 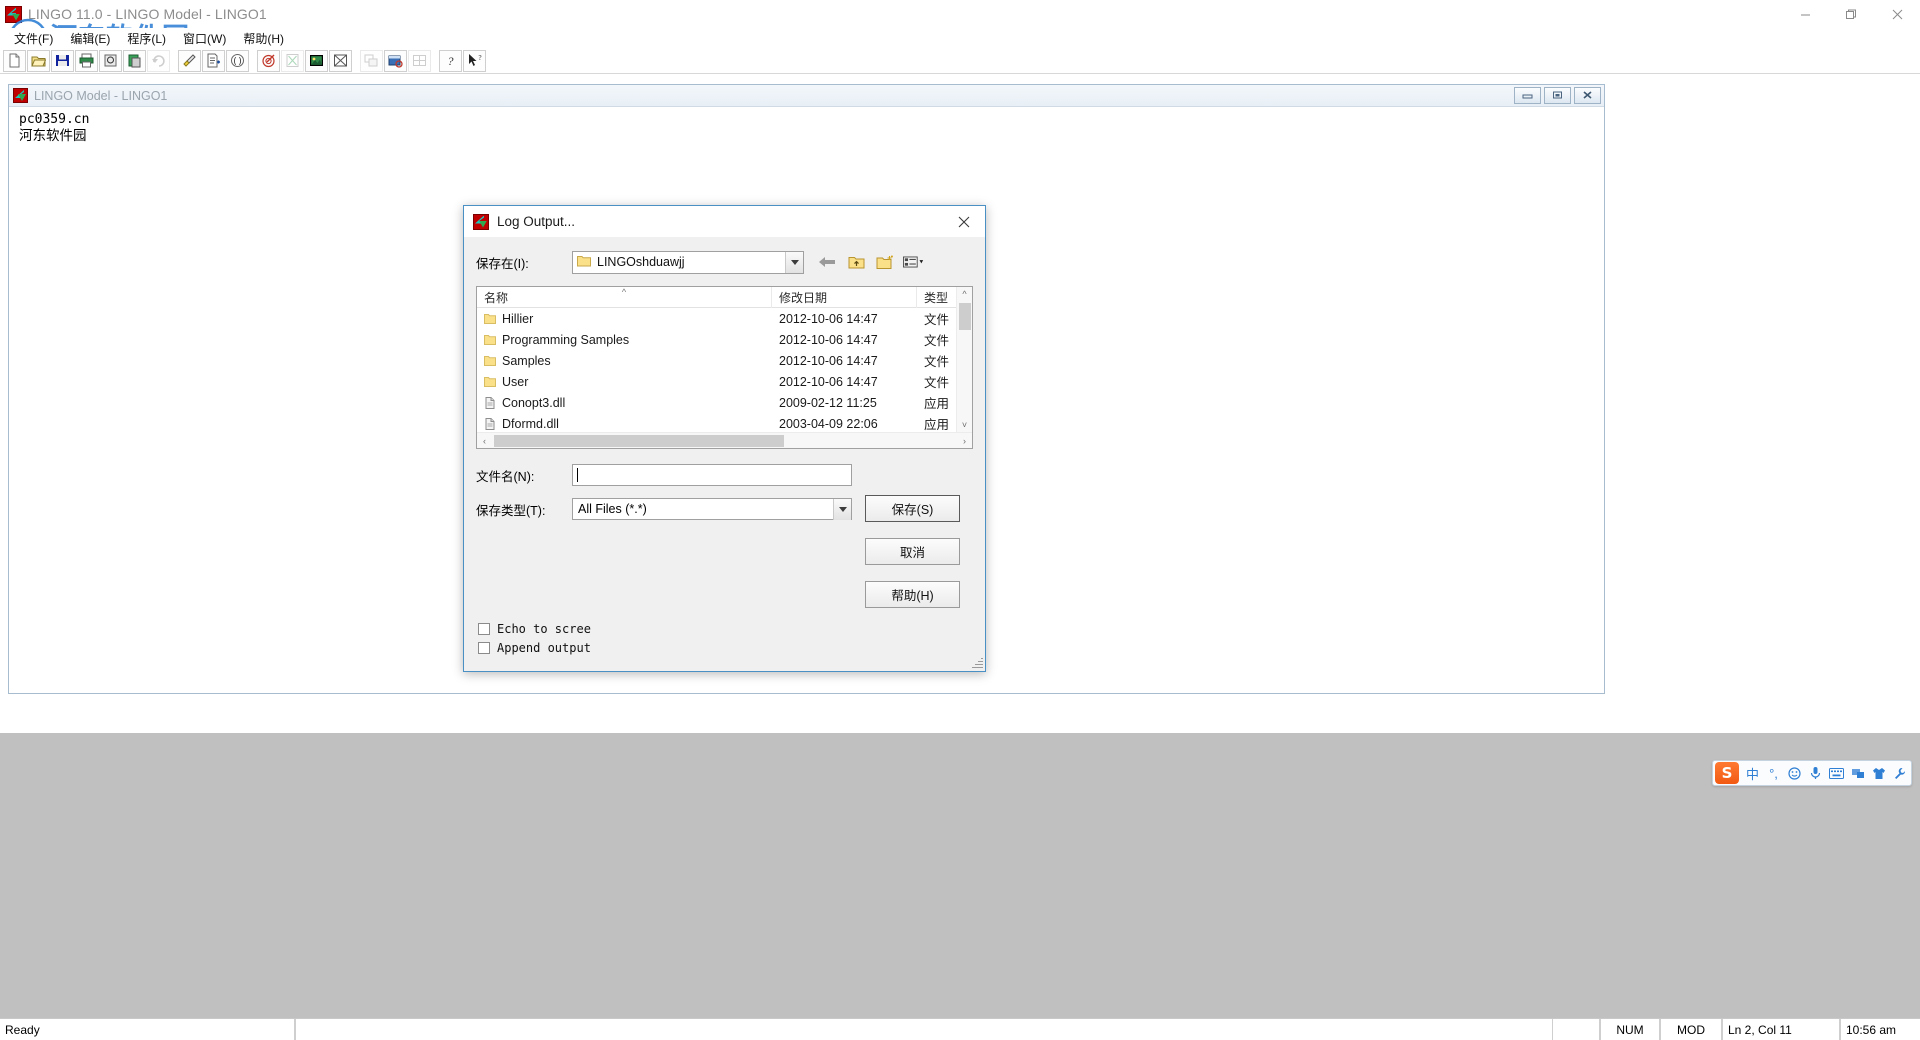 I want to click on lingo-model-title-bar: LINGO Model - LINGO1, so click(x=806, y=96).